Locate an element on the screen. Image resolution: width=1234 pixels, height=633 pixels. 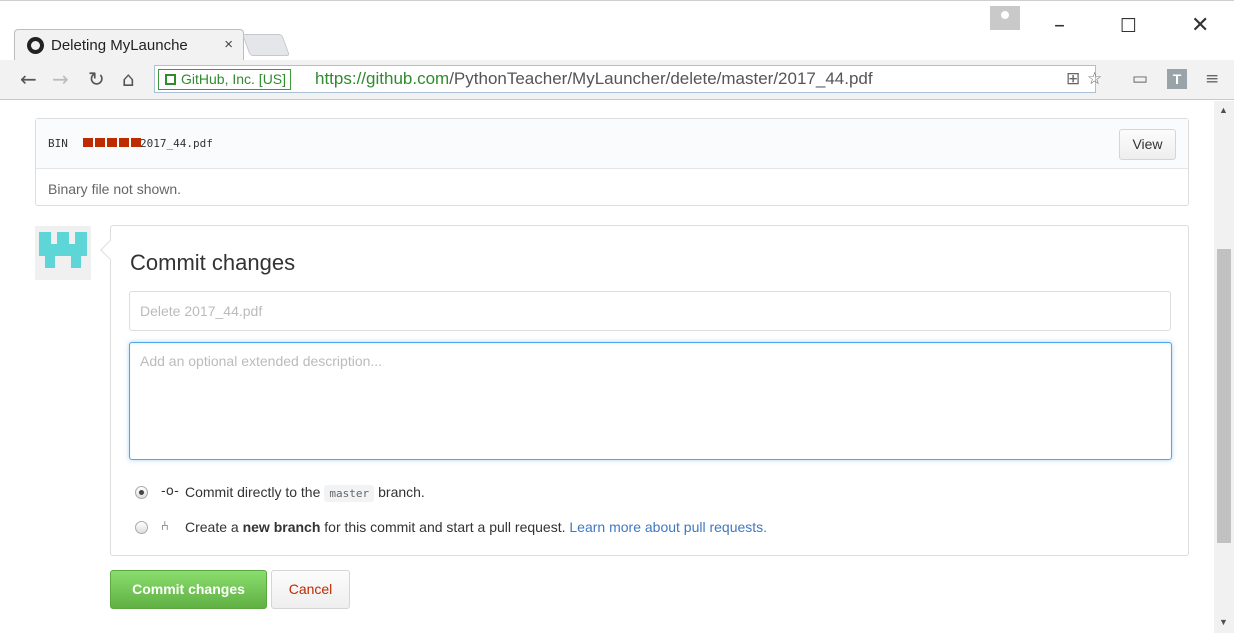
git-commit-icon: -o- is located at coordinates (170, 491).